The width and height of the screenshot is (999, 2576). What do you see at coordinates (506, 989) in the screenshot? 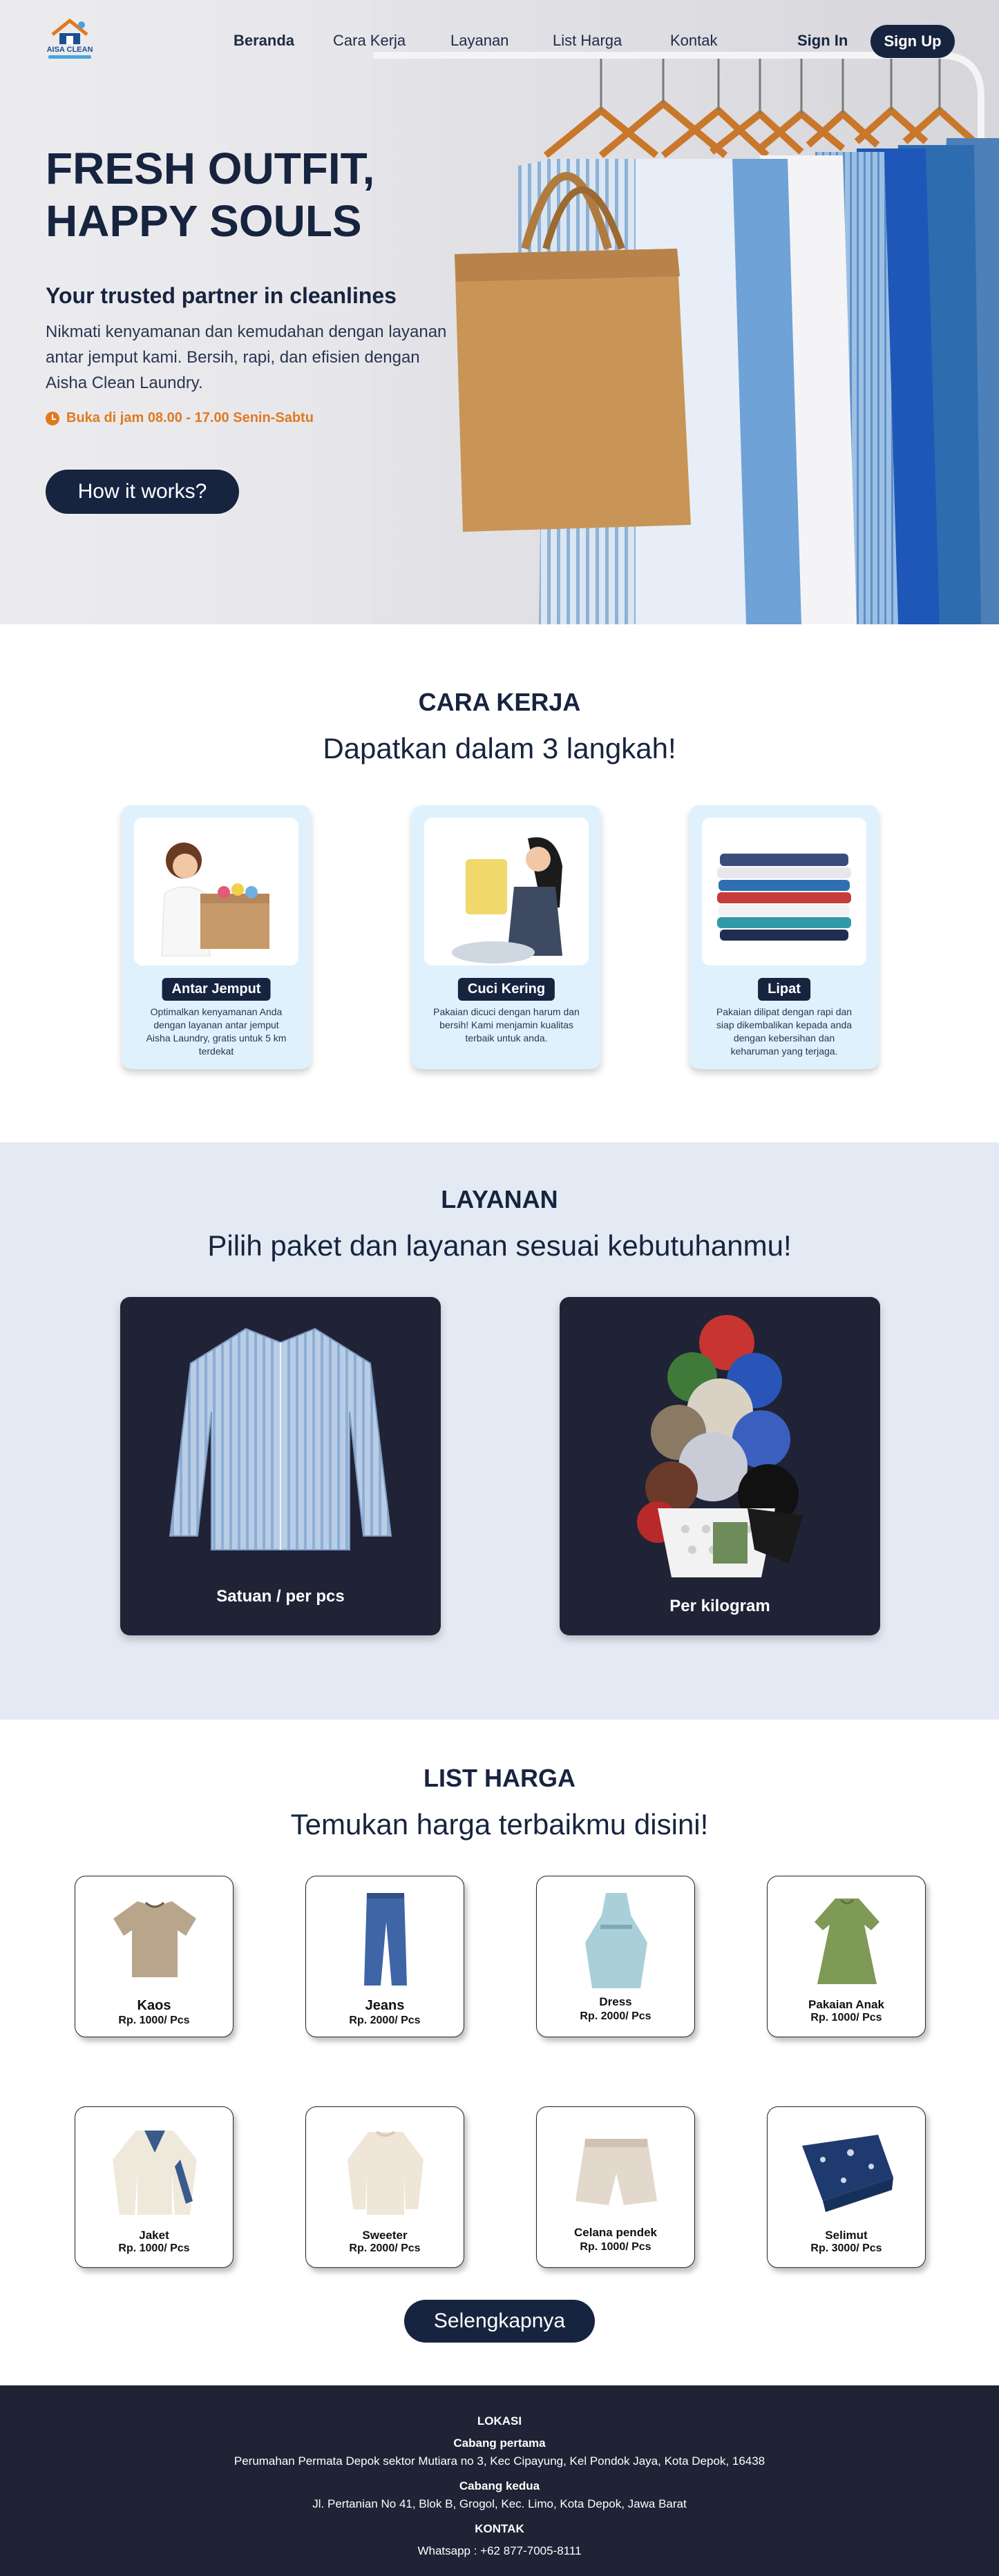
I see `step-label-cuci-kering: Cuci Kering` at bounding box center [506, 989].